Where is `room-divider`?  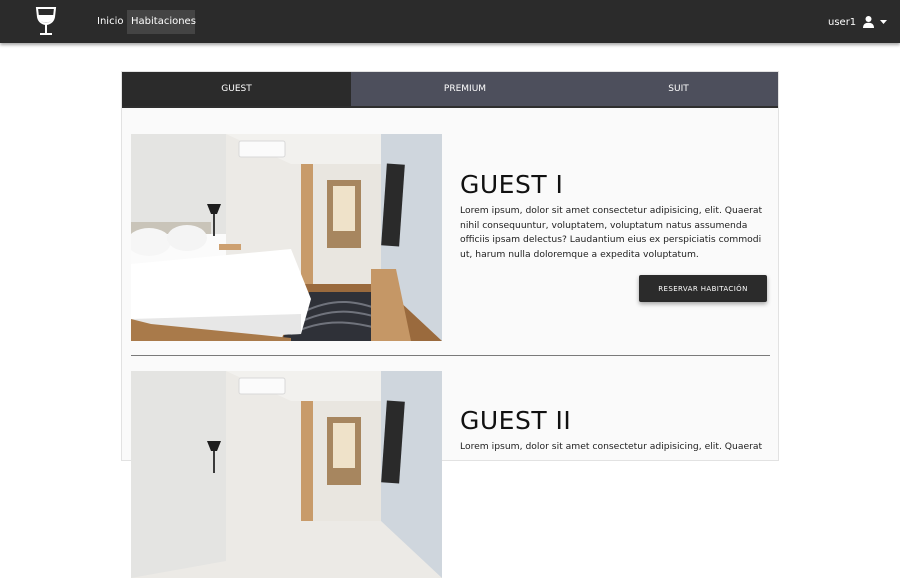 room-divider is located at coordinates (450, 355).